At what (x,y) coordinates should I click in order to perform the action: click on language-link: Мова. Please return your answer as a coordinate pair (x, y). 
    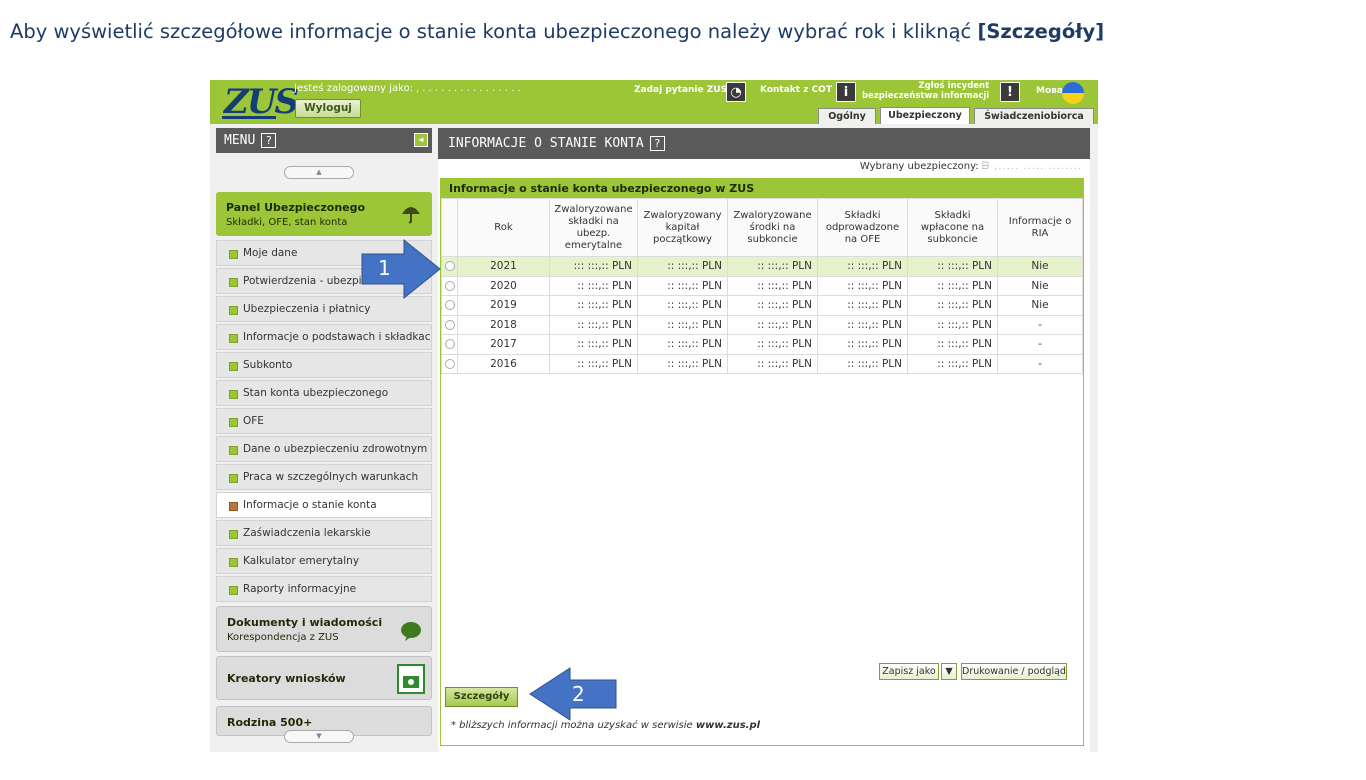
    Looking at the image, I should click on (1049, 91).